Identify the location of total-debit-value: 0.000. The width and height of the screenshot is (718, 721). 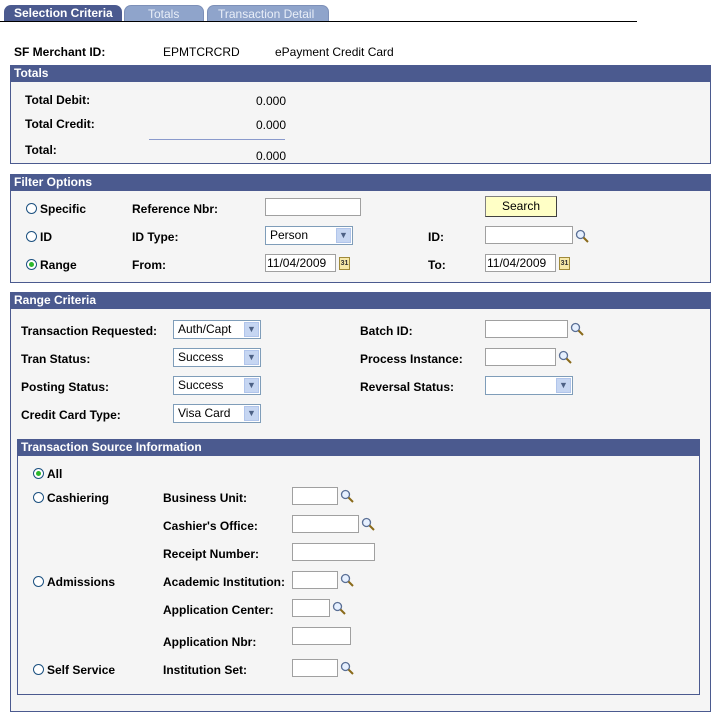
(271, 101).